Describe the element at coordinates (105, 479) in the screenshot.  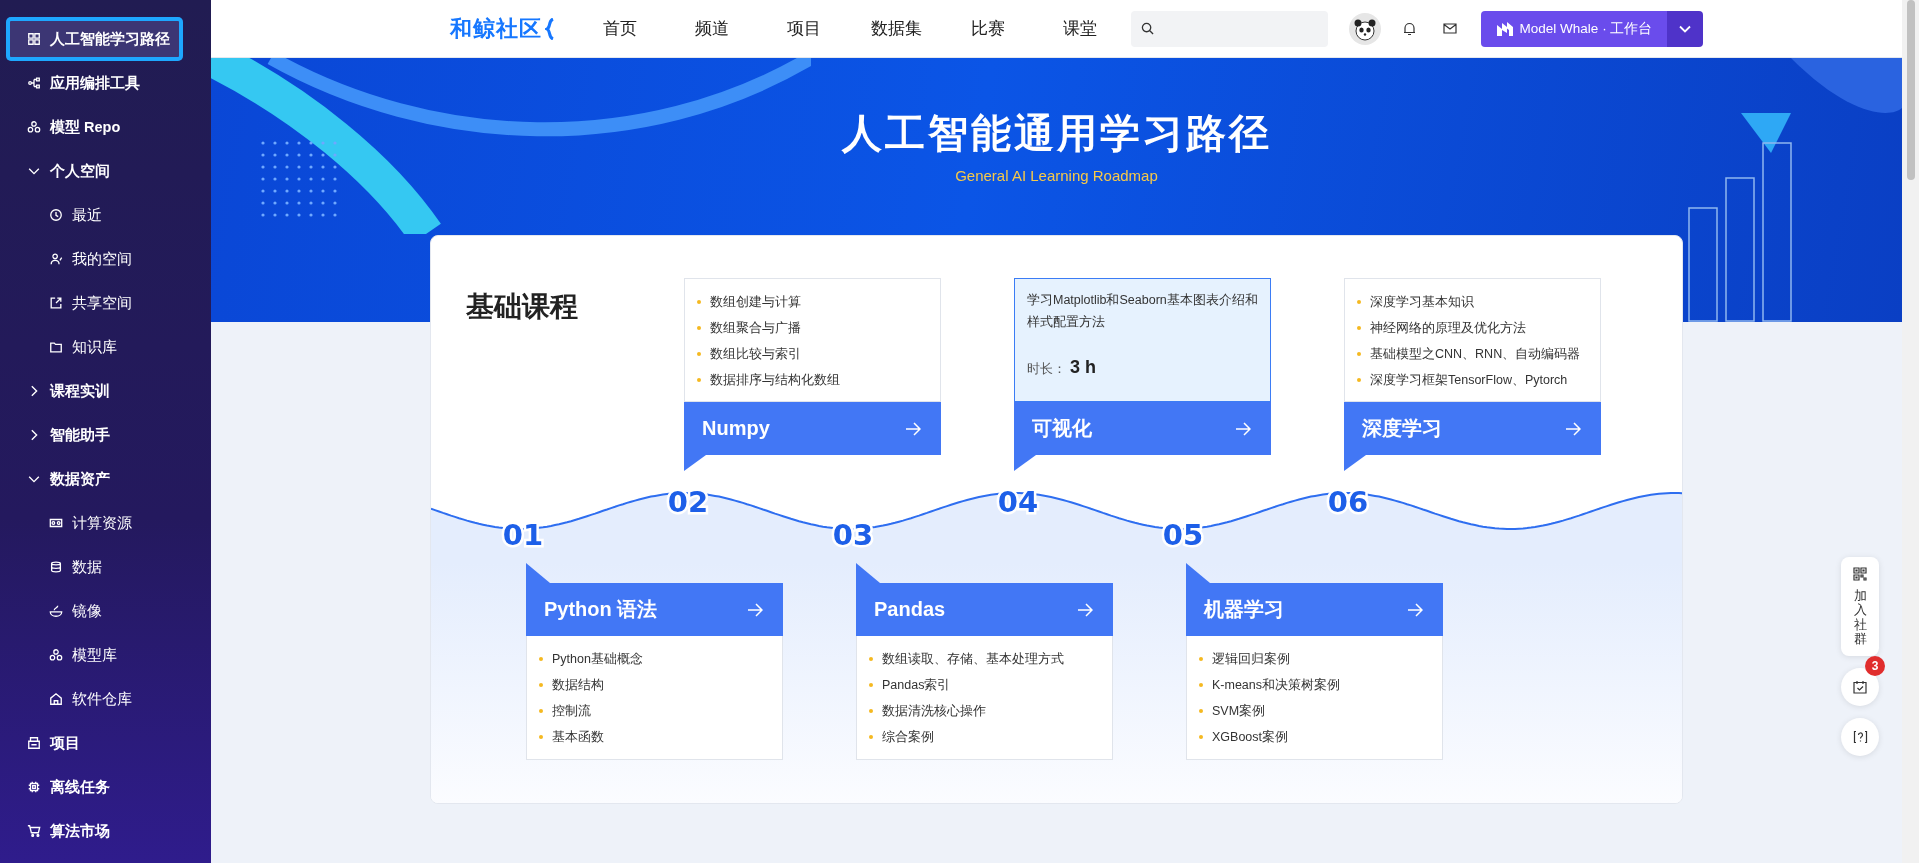
I see `sidebar-item: 数据资产` at that location.